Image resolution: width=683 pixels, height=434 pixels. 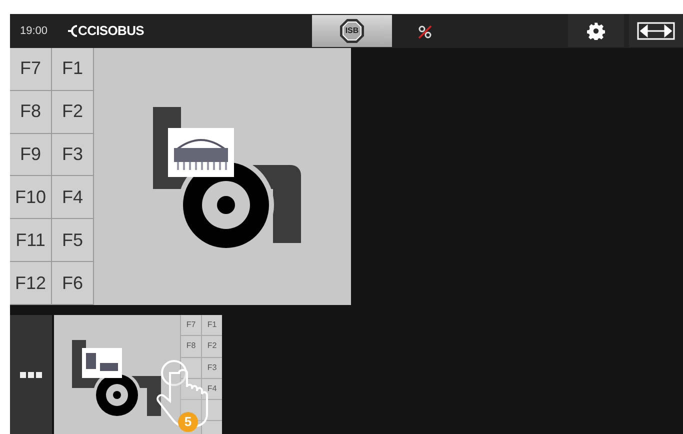 I want to click on octagon-icon, so click(x=352, y=31).